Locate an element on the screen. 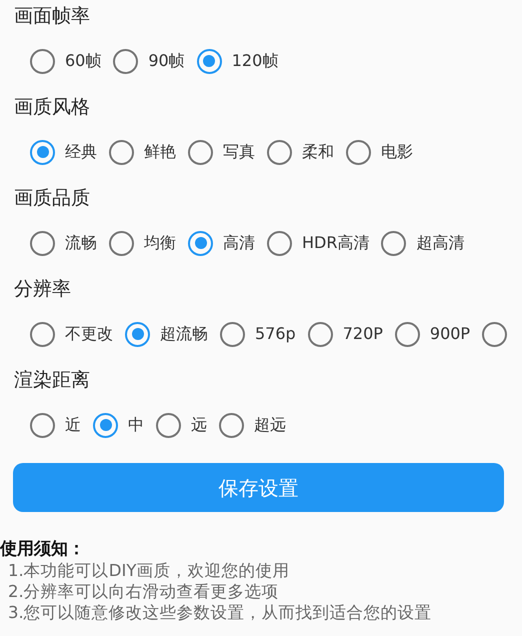  note-text: 3.您可以随意修改这些参数设置，从而找到适合您的设置 is located at coordinates (220, 612).